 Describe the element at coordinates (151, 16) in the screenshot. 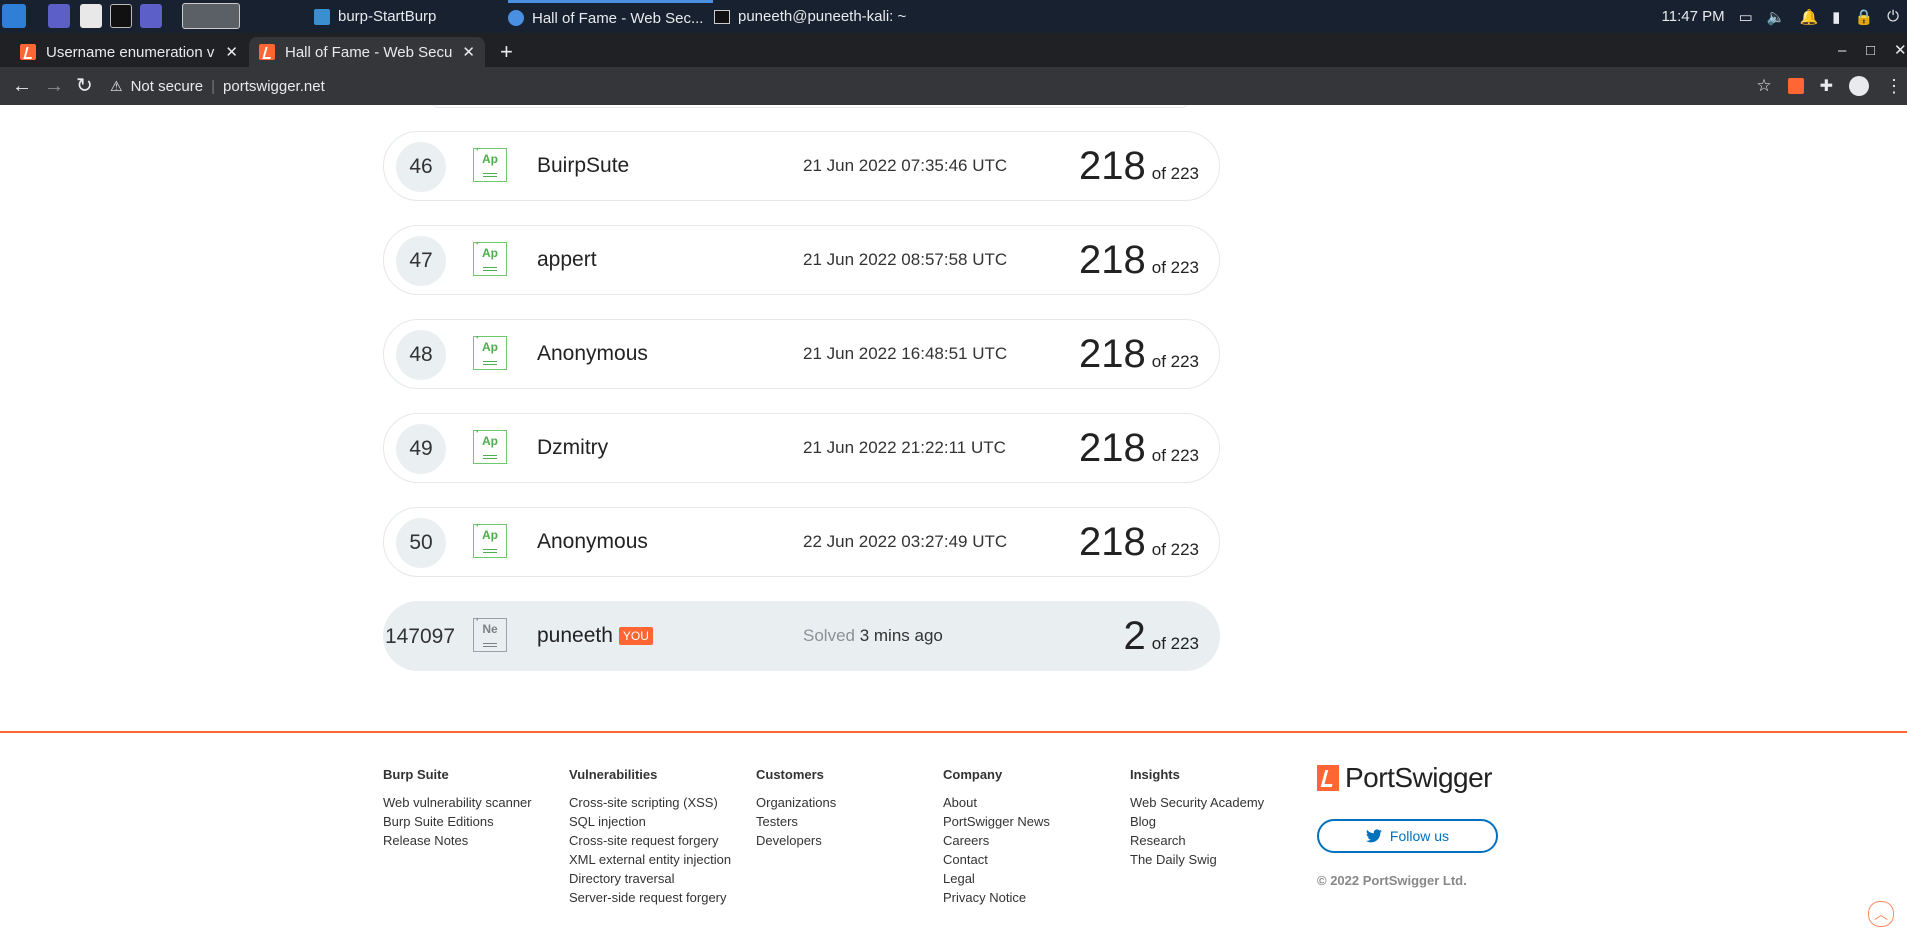

I see `screen-recorder-icon` at that location.